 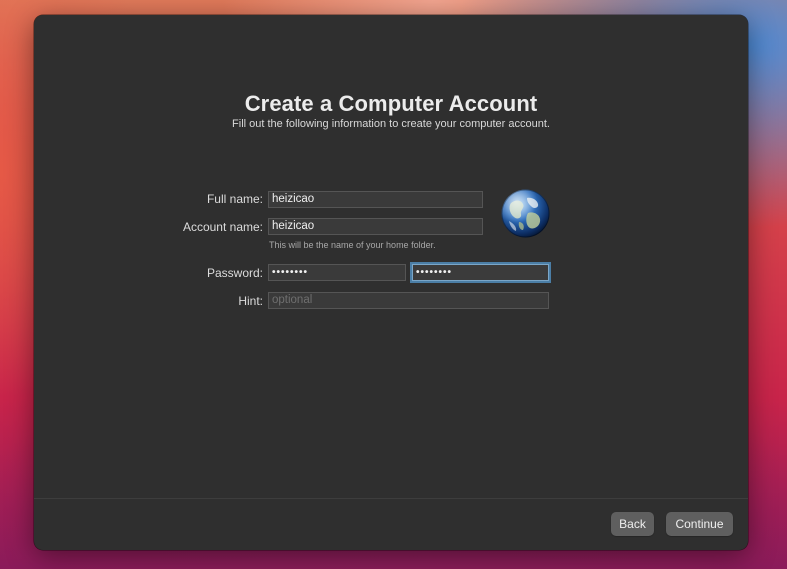 I want to click on footer-divider, so click(x=391, y=498).